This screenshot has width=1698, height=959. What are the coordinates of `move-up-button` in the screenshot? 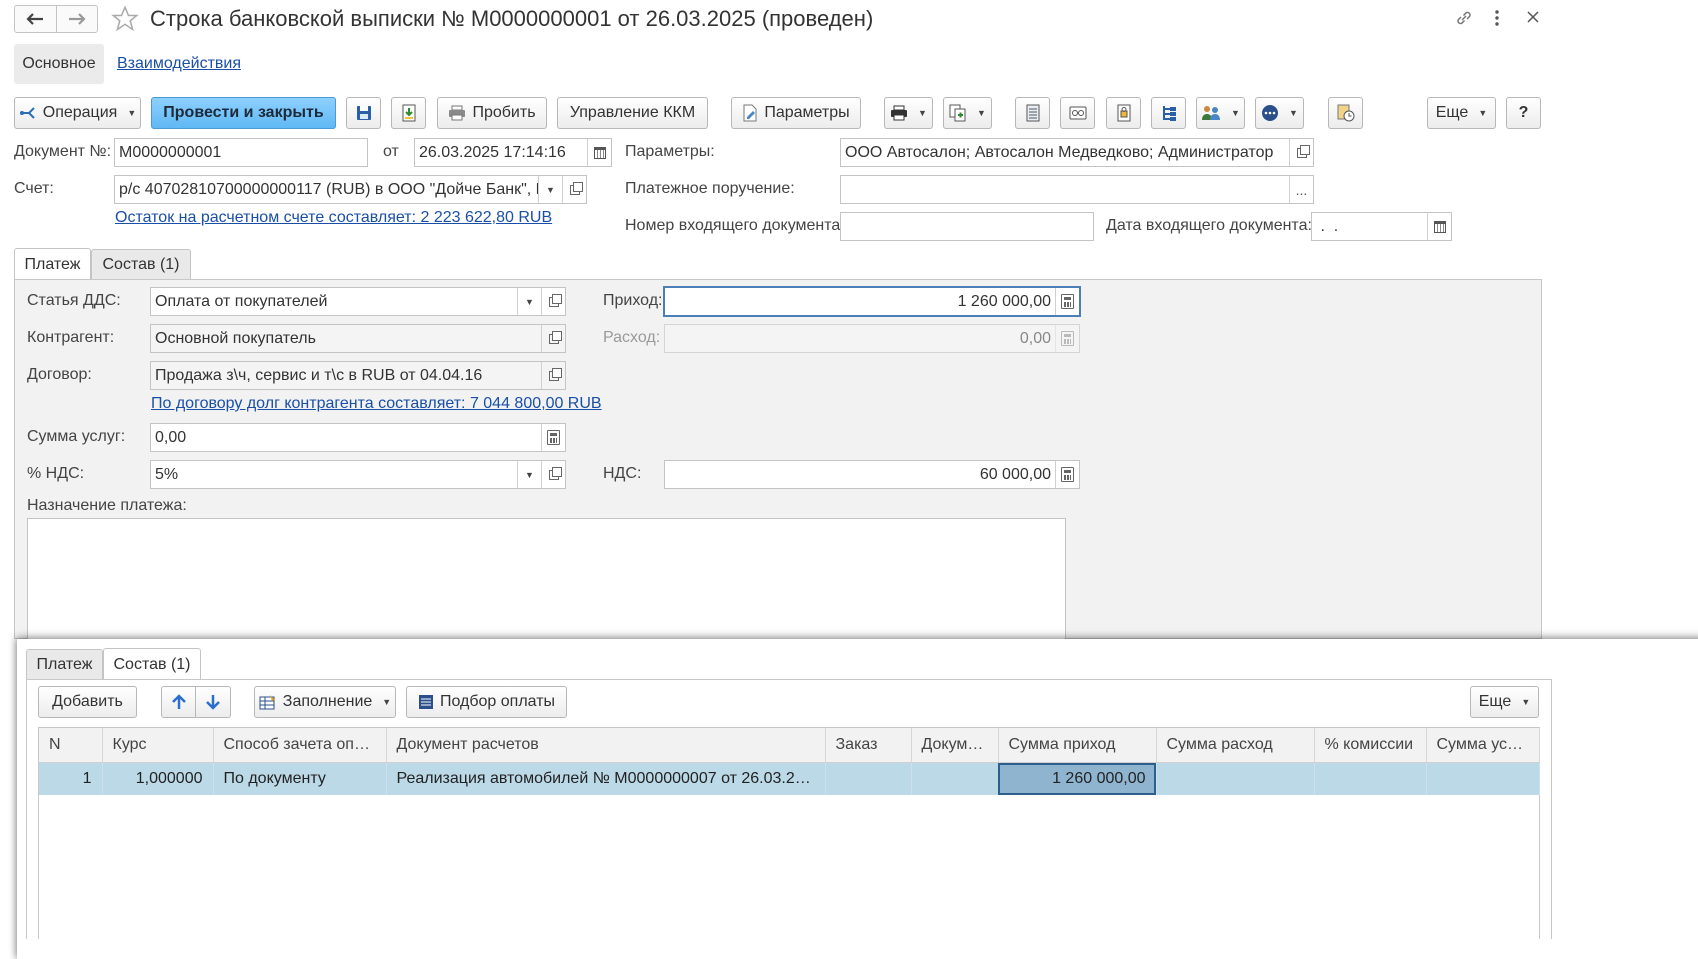 It's located at (178, 702).